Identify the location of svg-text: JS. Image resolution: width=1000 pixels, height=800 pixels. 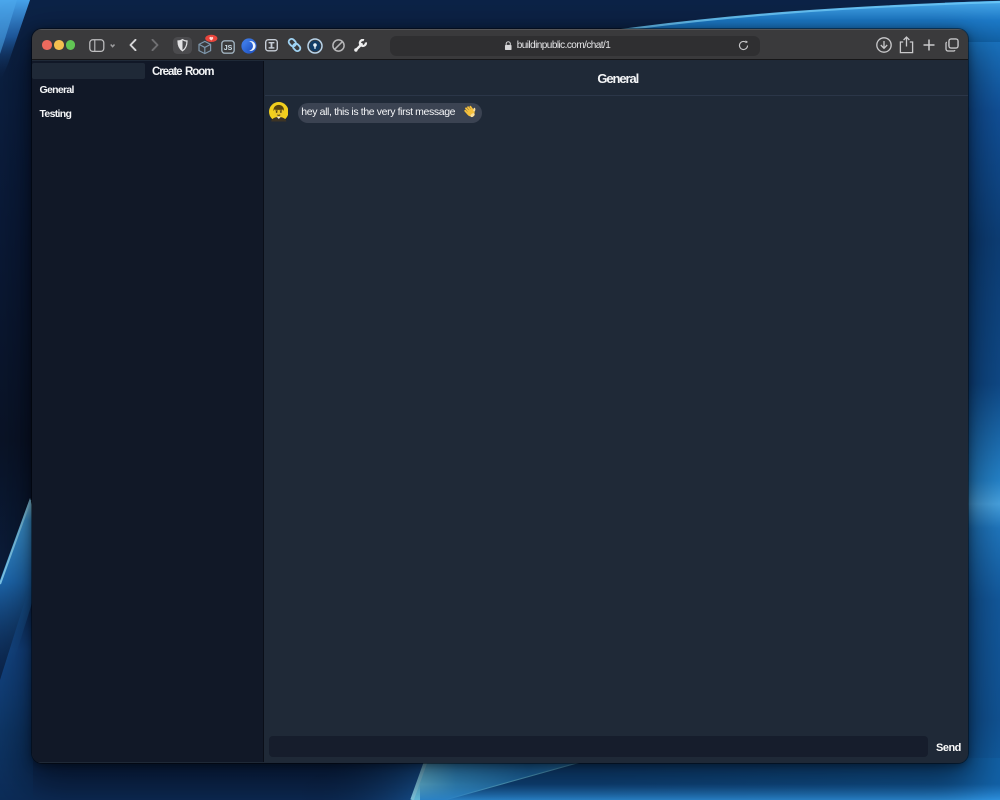
(228, 47).